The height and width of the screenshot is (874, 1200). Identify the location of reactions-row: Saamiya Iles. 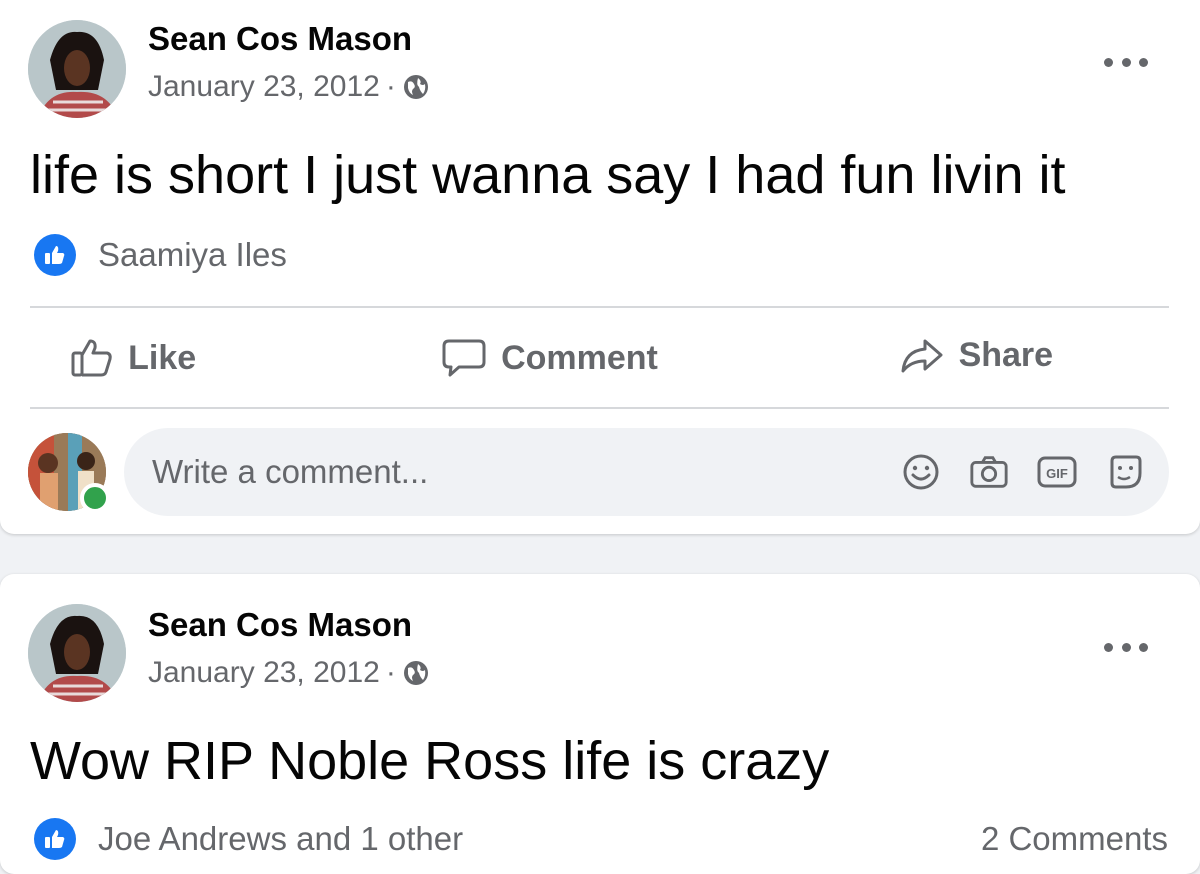
(601, 255).